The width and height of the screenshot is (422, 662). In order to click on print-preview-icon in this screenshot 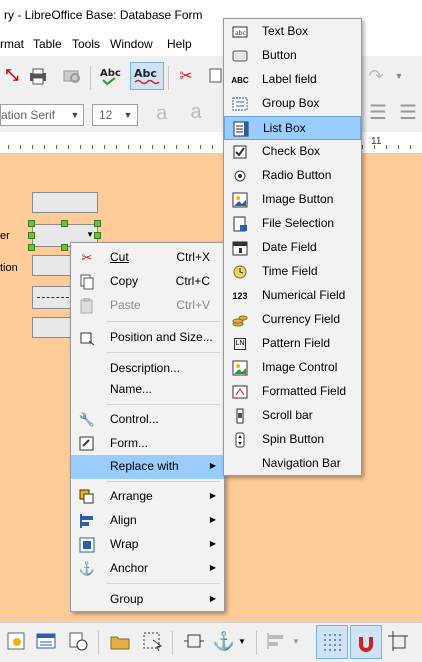, I will do `click(72, 76)`.